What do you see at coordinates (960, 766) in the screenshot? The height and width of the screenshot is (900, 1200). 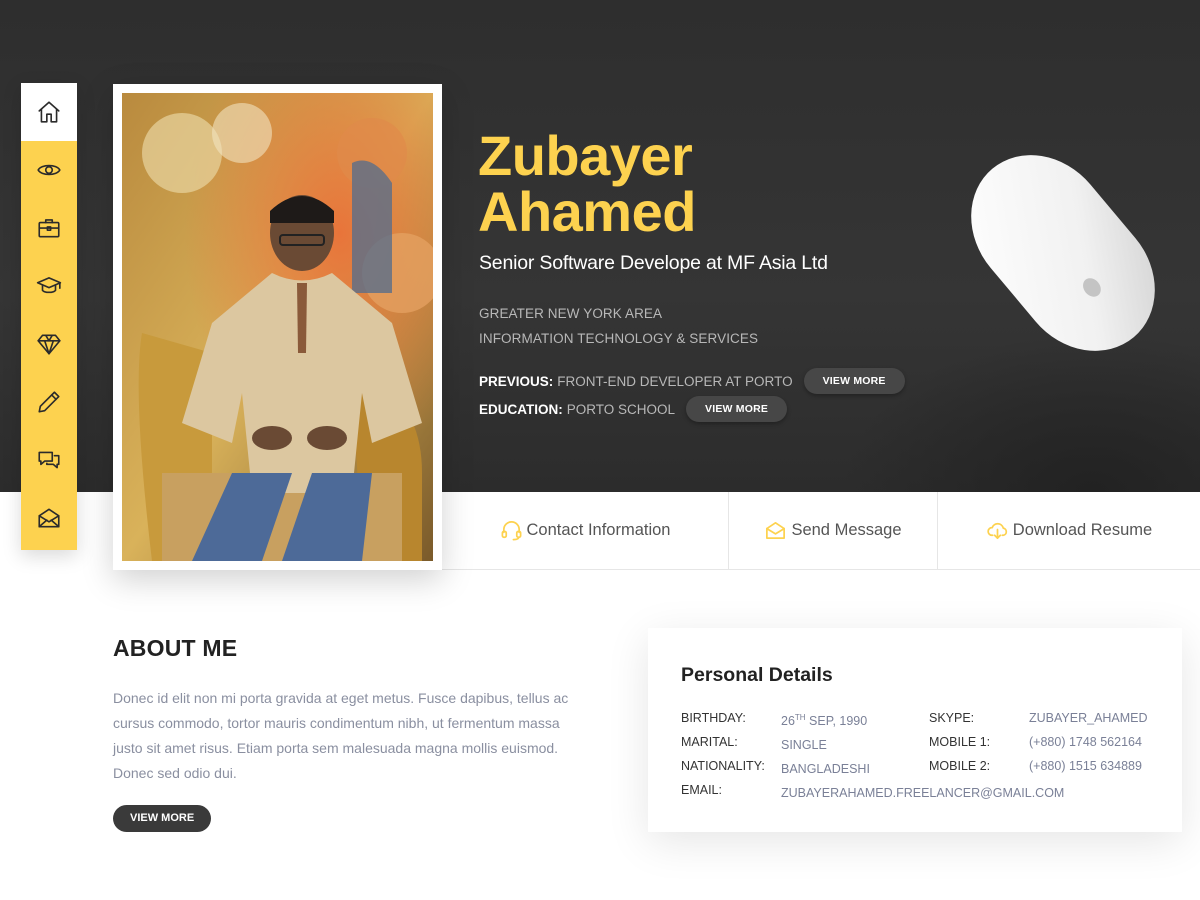 I see `mobile2-label: MOBILE 2:` at bounding box center [960, 766].